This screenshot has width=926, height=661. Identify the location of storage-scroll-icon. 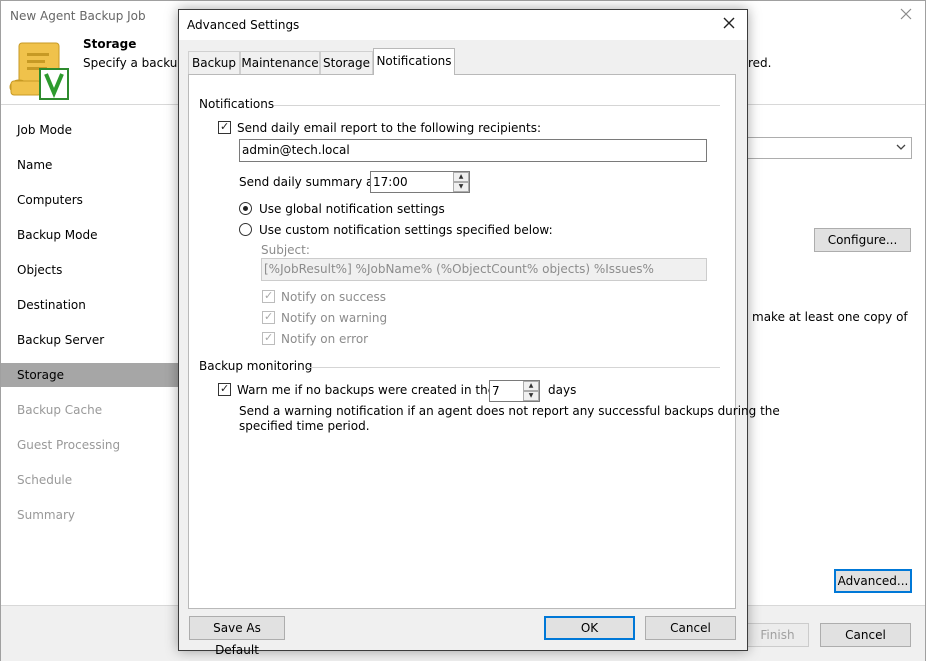
(40, 71).